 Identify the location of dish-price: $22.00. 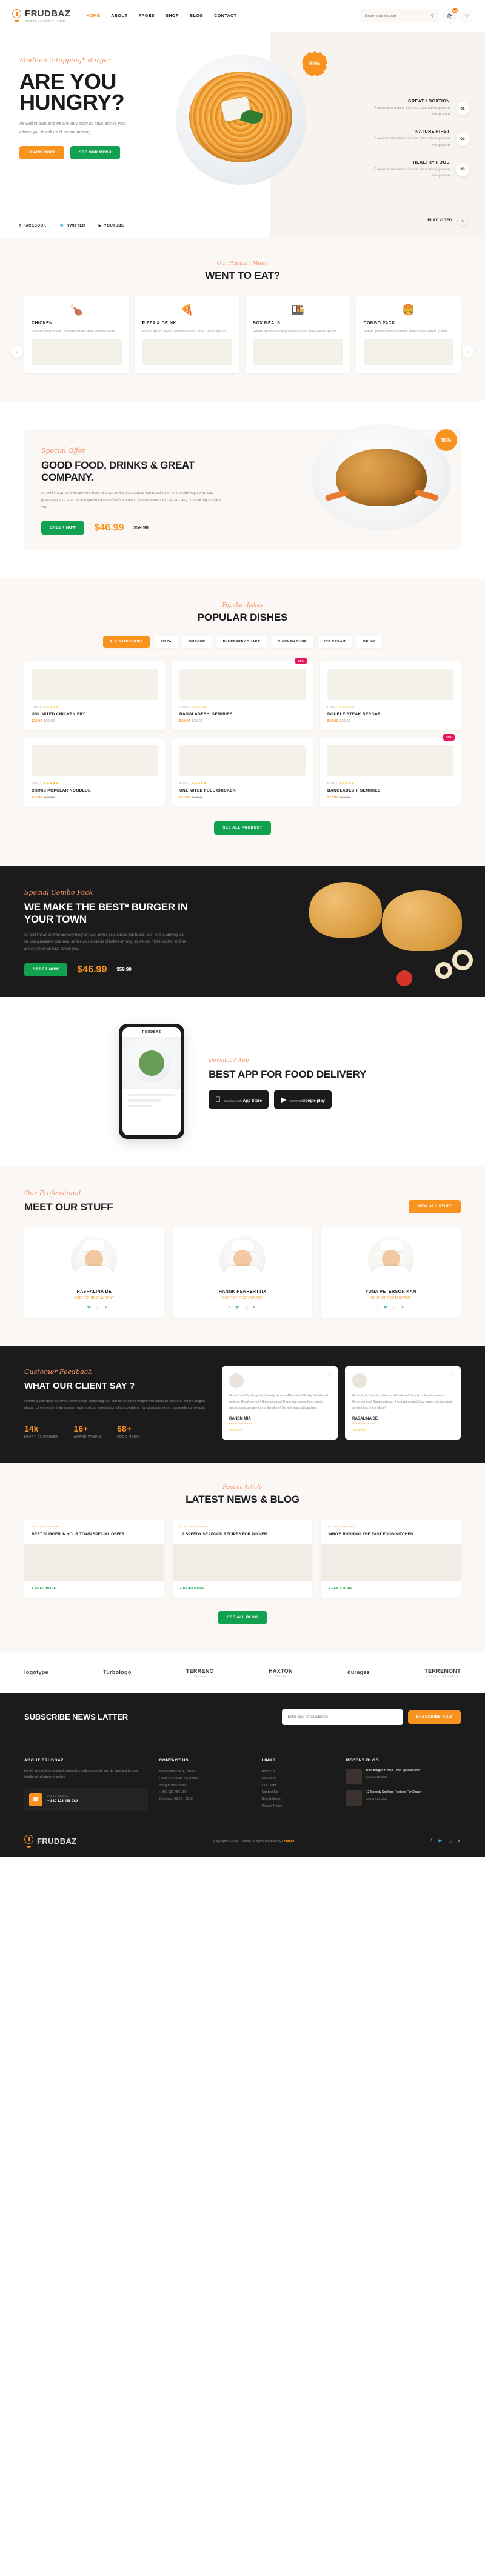
(37, 721).